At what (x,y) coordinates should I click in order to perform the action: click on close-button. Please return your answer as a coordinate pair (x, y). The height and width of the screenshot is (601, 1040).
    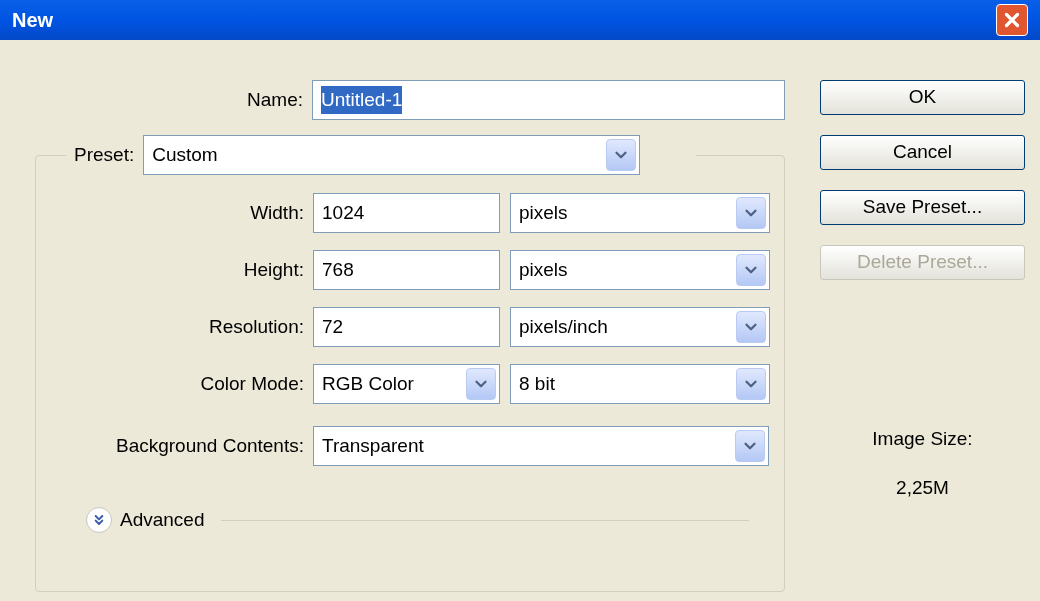
    Looking at the image, I should click on (1012, 20).